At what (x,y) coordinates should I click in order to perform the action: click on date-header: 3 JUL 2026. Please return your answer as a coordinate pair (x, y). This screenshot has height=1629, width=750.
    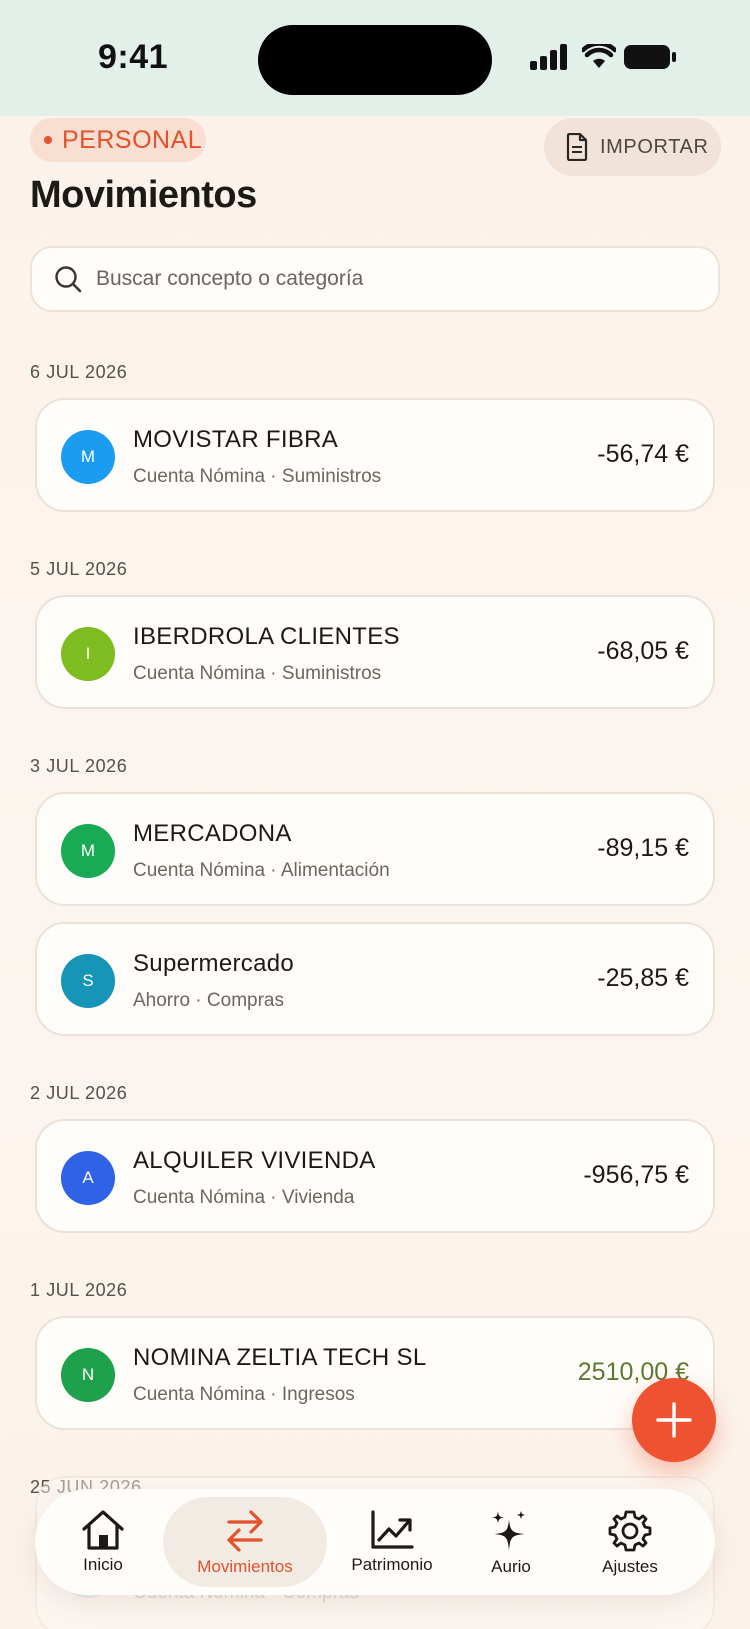
    Looking at the image, I should click on (79, 766).